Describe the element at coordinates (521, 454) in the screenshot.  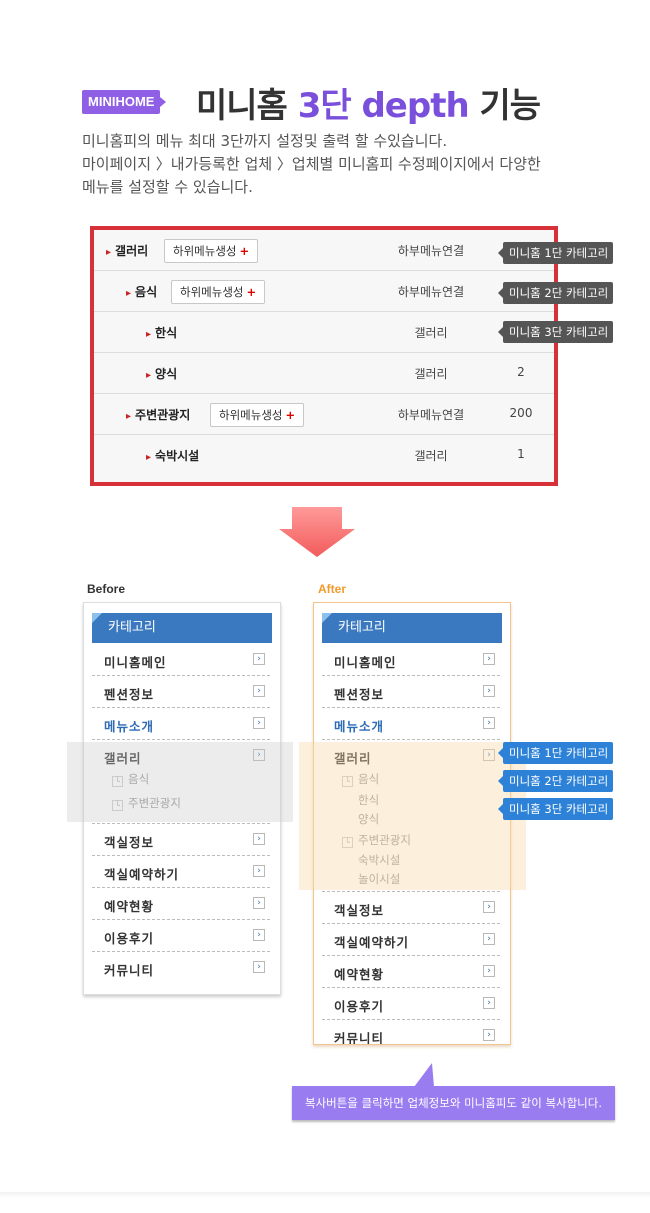
I see `sort-value: 1` at that location.